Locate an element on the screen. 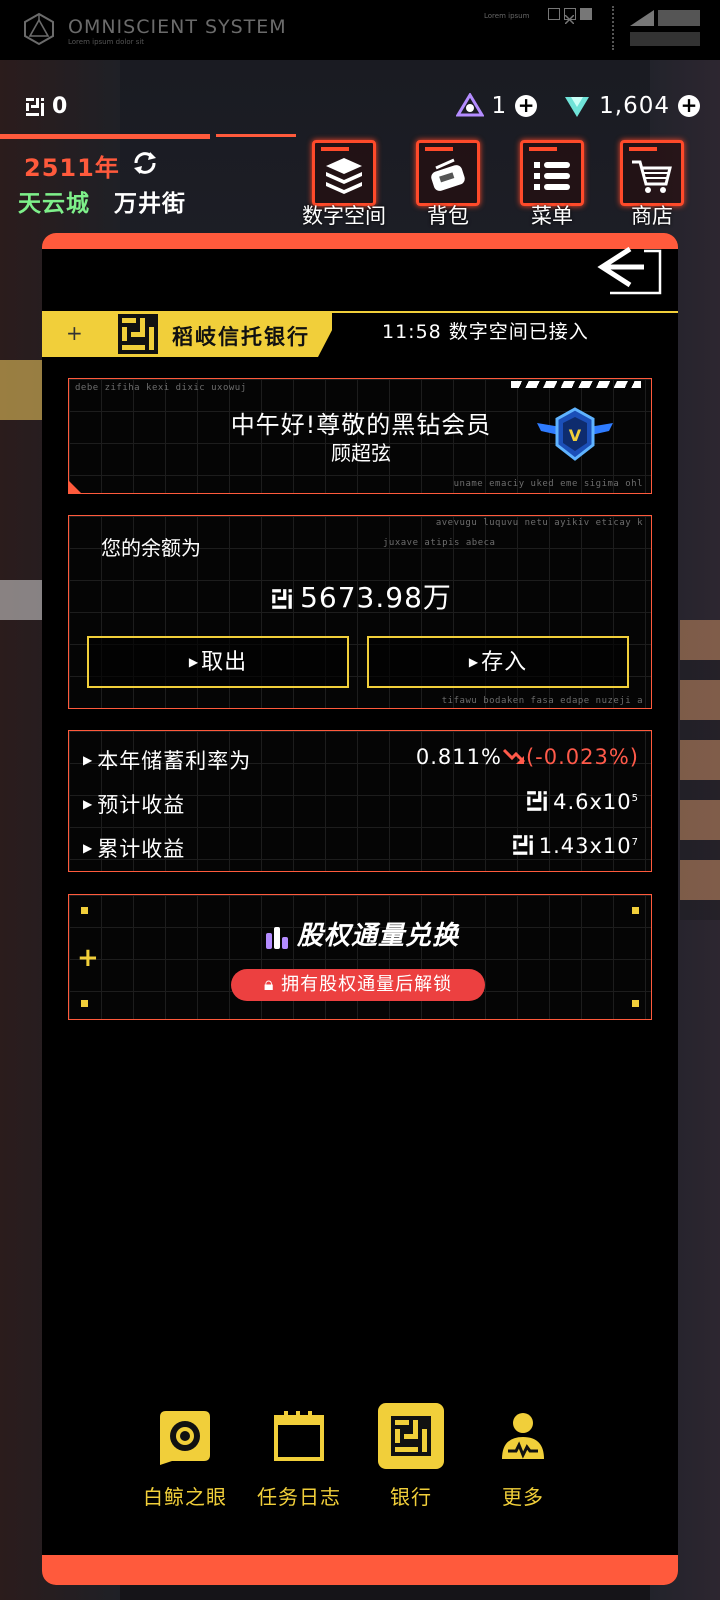 The width and height of the screenshot is (720, 1600). person-more-icon is located at coordinates (523, 1436).